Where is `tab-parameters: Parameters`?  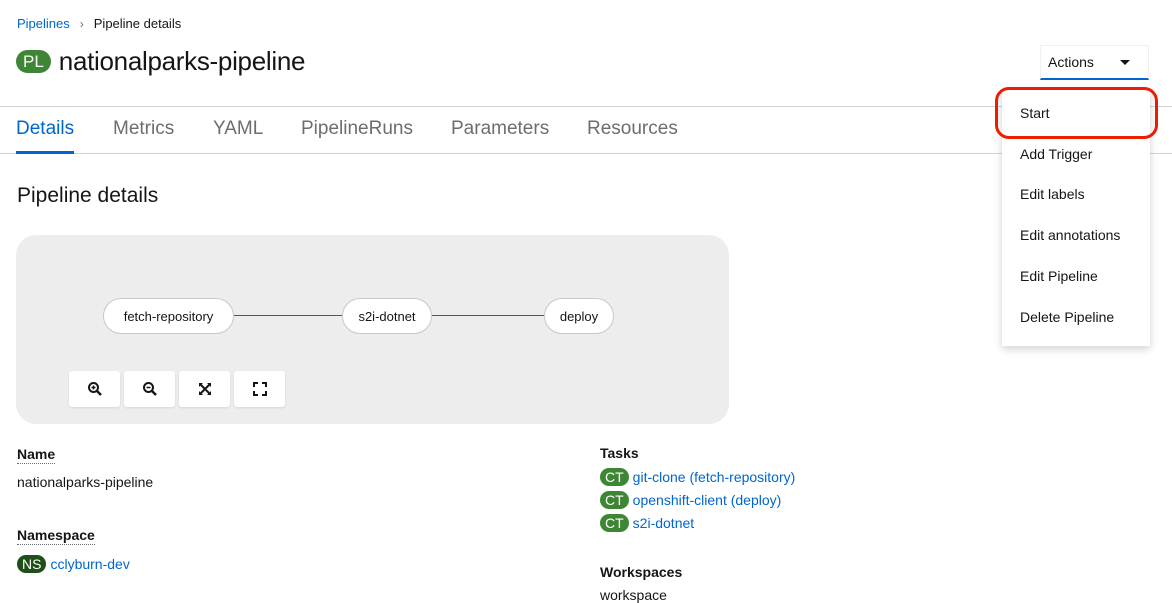
tab-parameters: Parameters is located at coordinates (500, 129).